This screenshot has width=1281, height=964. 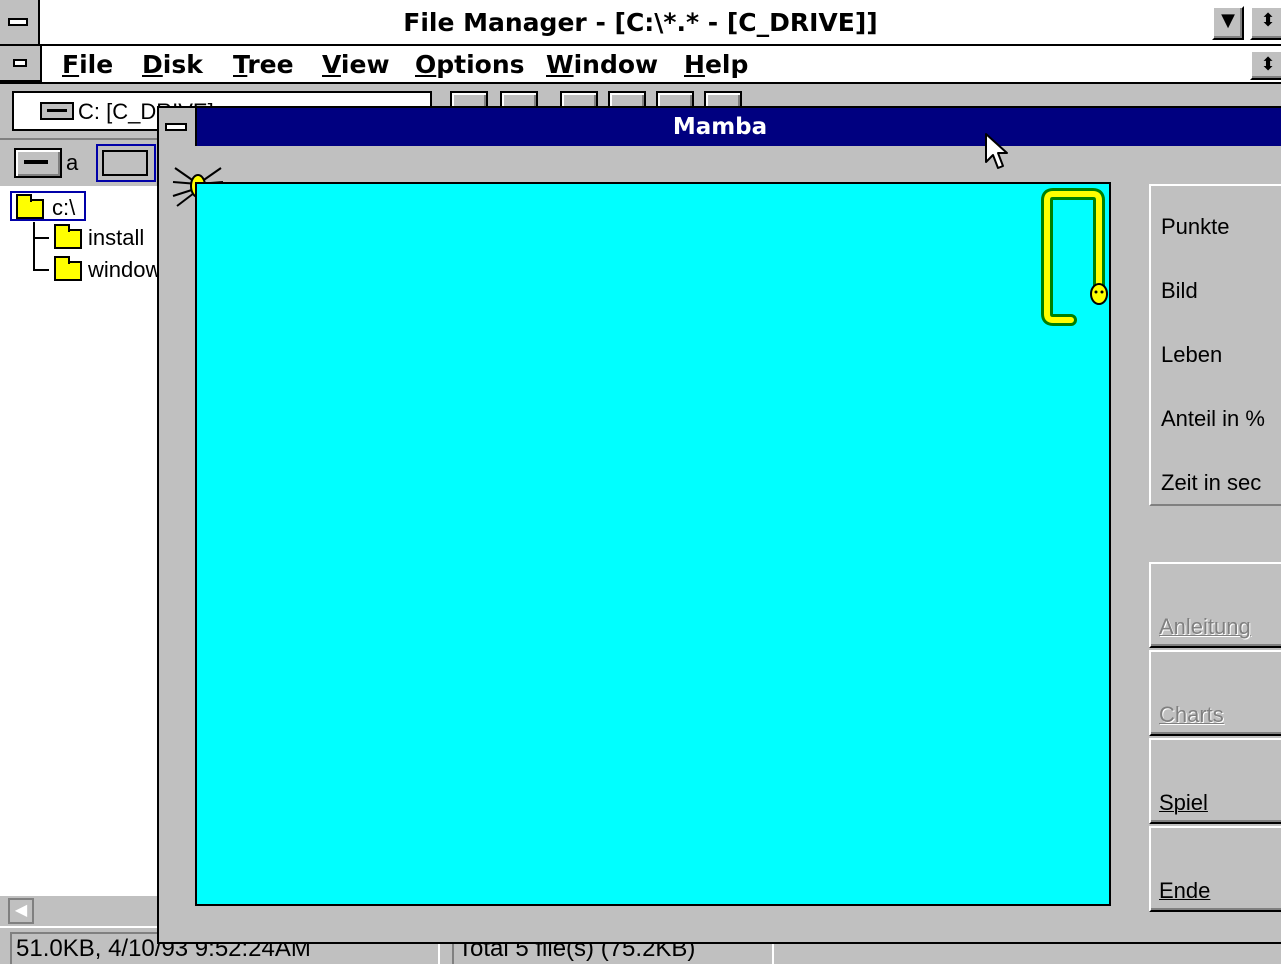 What do you see at coordinates (1228, 20) in the screenshot?
I see `scroll-down-arrow-icon: ▼` at bounding box center [1228, 20].